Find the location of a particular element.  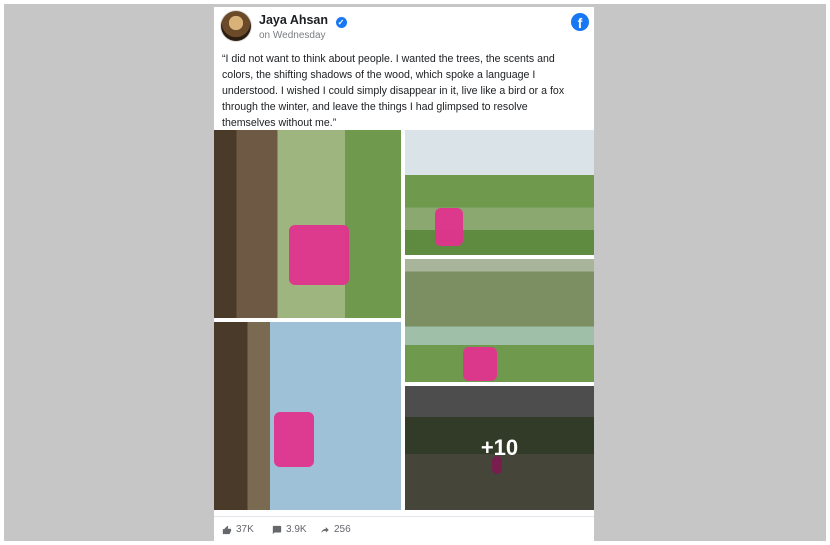

author-name-text: Jaya Ahsan is located at coordinates (293, 20).